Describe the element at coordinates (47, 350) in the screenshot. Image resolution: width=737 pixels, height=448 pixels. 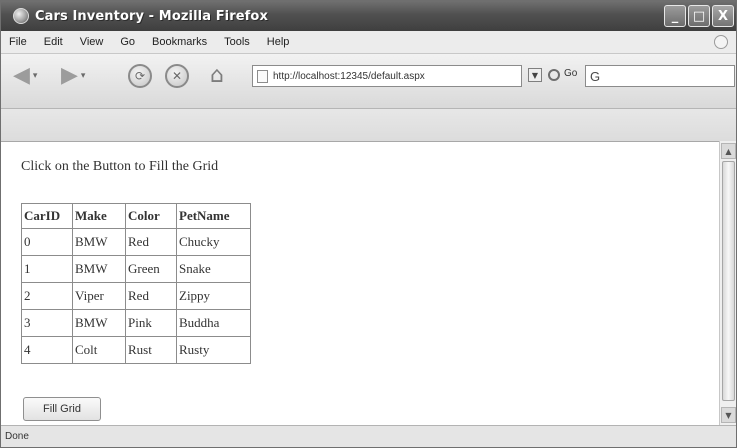
I see `cell-carid: 4` at that location.